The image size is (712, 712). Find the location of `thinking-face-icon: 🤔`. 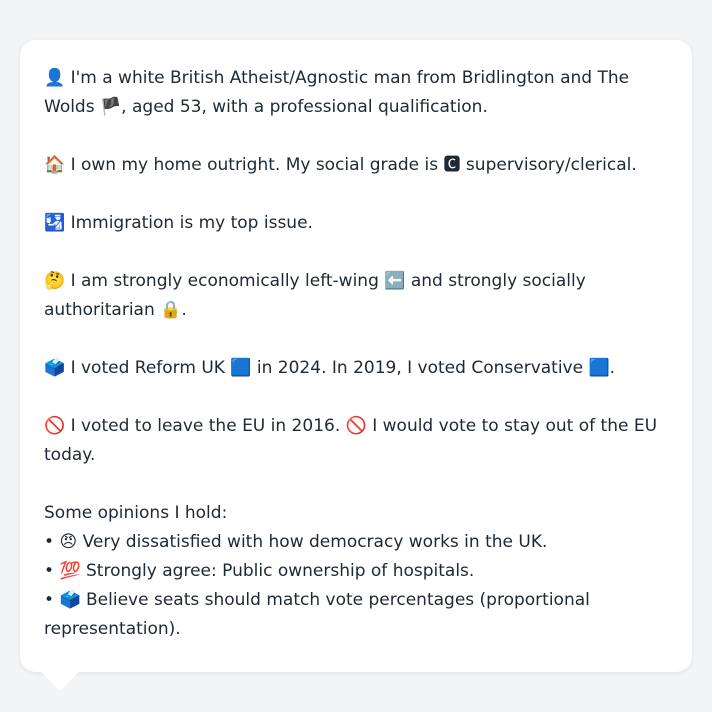

thinking-face-icon: 🤔 is located at coordinates (55, 281).